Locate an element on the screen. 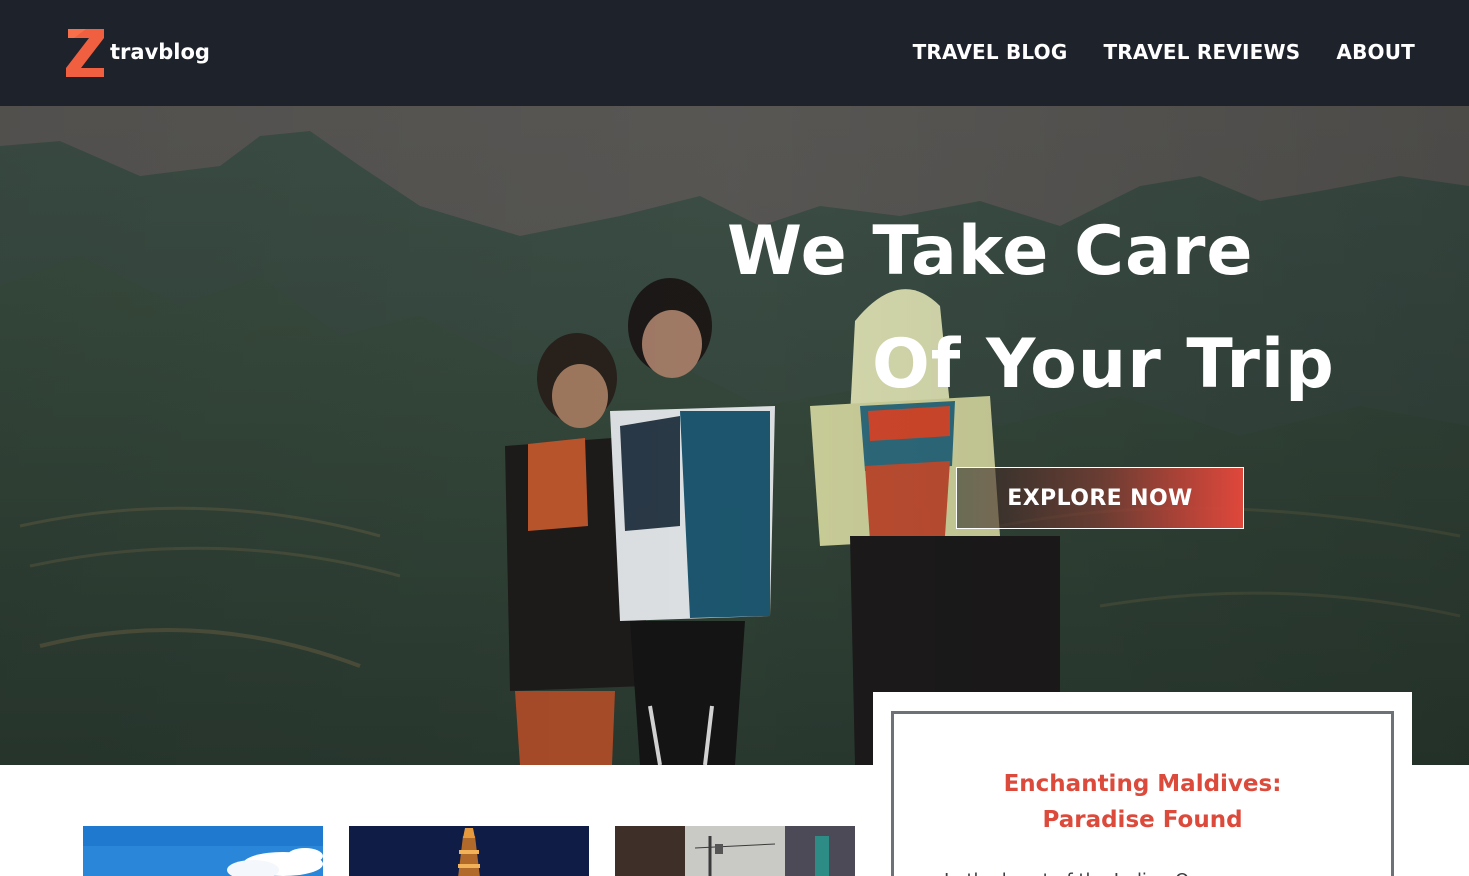  logo-text: travblog is located at coordinates (160, 52).